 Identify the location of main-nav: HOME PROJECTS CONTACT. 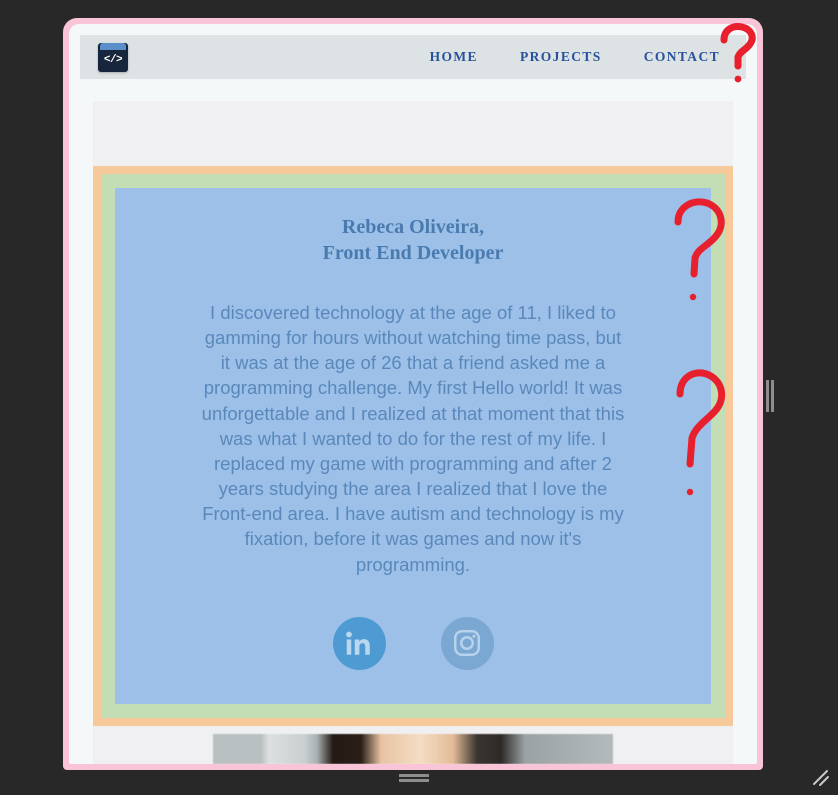
(579, 57).